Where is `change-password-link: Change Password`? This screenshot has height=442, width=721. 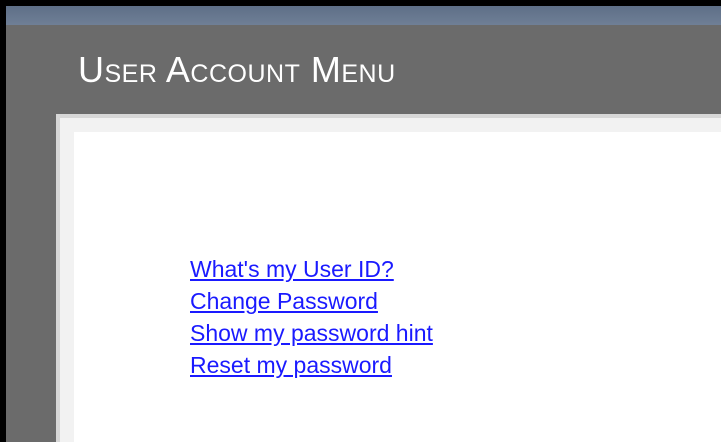 change-password-link: Change Password is located at coordinates (284, 301).